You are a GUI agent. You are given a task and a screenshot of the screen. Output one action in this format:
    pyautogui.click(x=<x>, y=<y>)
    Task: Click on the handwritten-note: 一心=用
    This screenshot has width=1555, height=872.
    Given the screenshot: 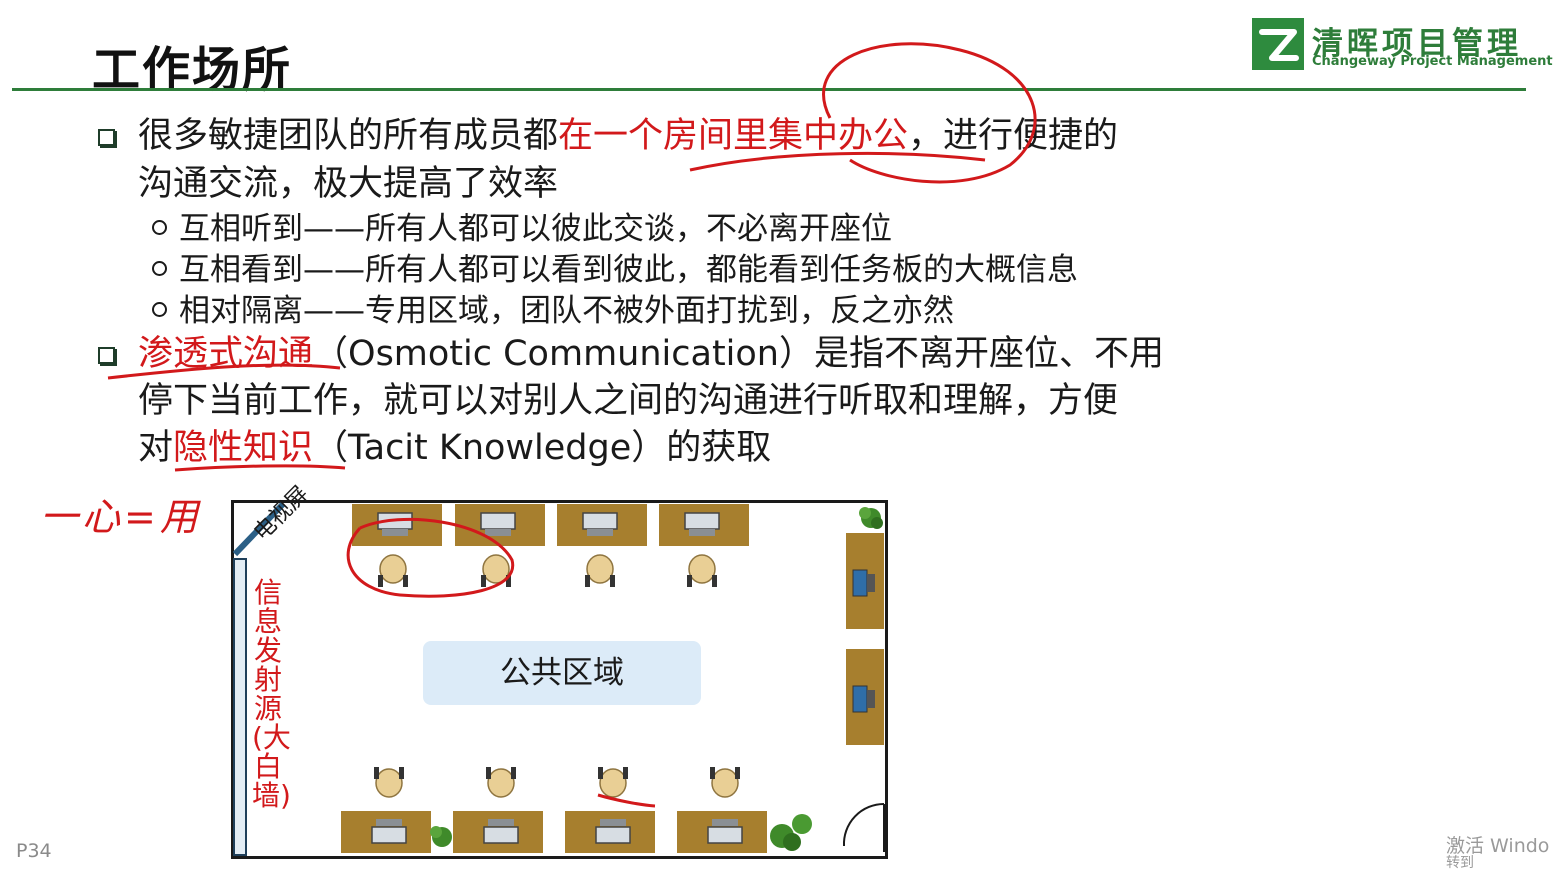 What is the action you would take?
    pyautogui.click(x=121, y=517)
    